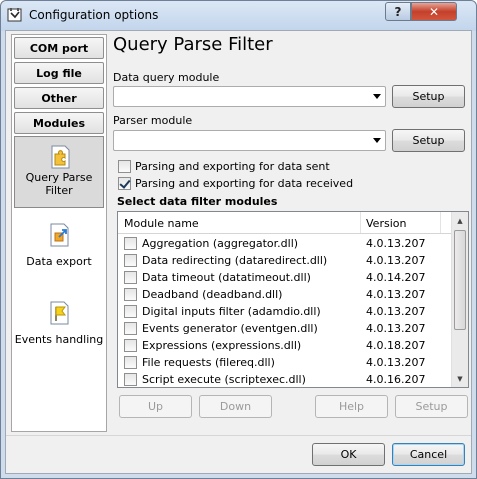  Describe the element at coordinates (396, 379) in the screenshot. I see `version-cell: 4.0.16.207` at that location.